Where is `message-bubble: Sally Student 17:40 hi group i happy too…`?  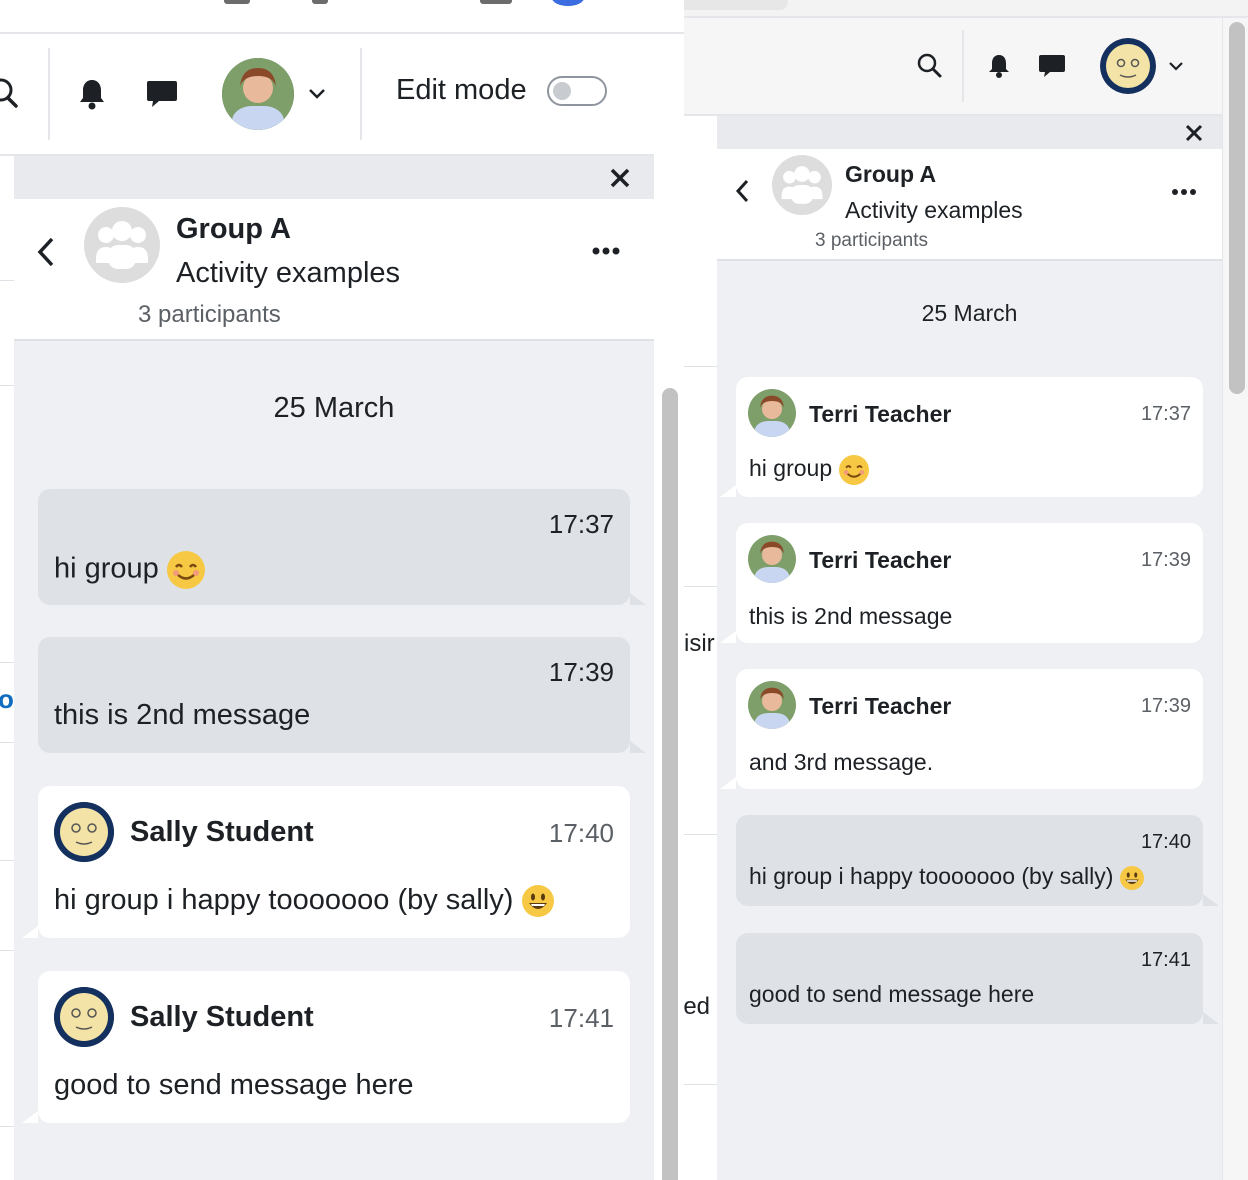
message-bubble: Sally Student 17:40 hi group i happy too… is located at coordinates (326, 862).